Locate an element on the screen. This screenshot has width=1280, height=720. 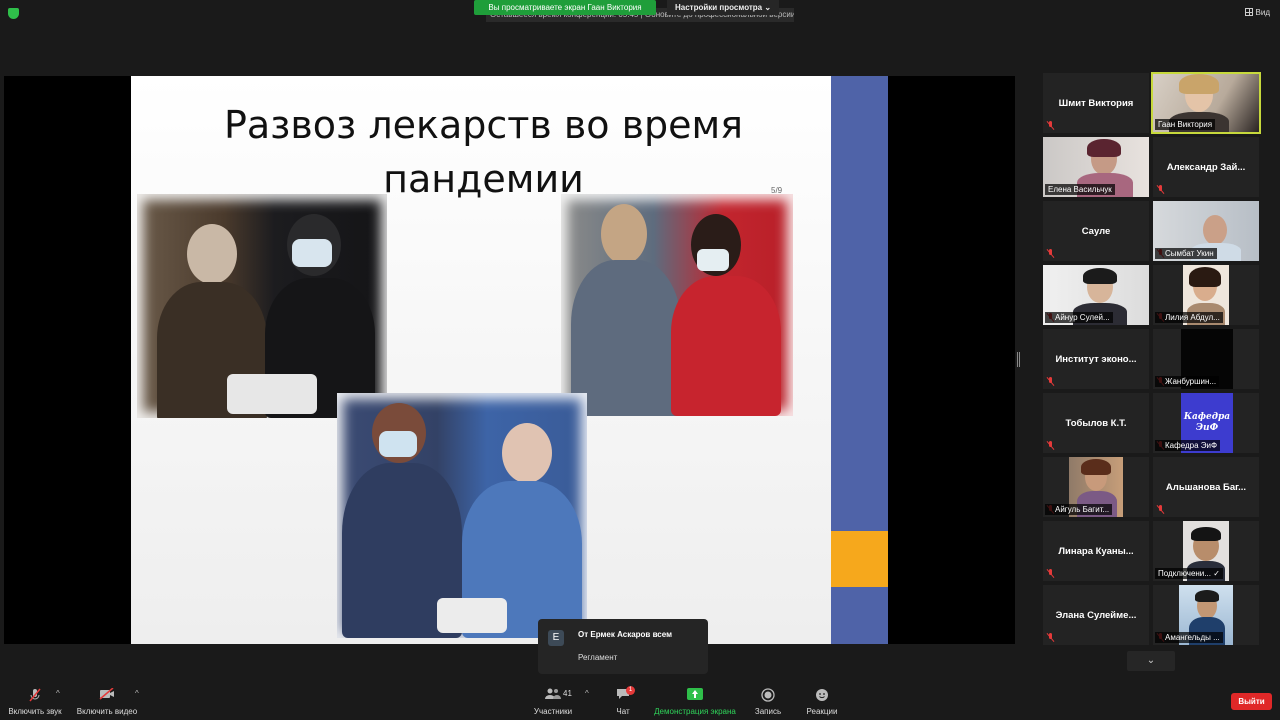
start-video-button: Включить видео is located at coordinates (107, 700).